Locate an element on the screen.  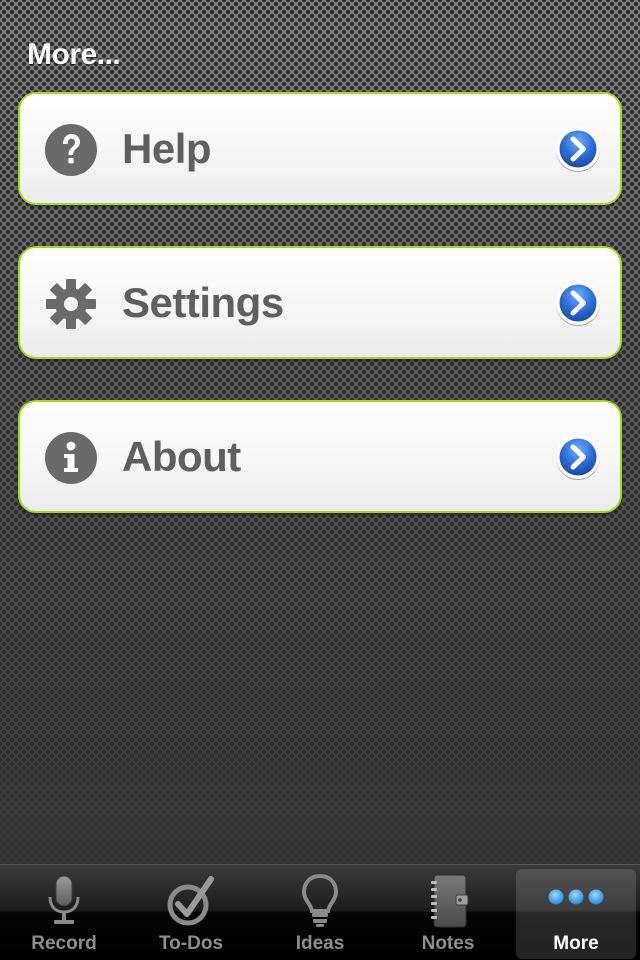
checkmark-icon is located at coordinates (191, 901).